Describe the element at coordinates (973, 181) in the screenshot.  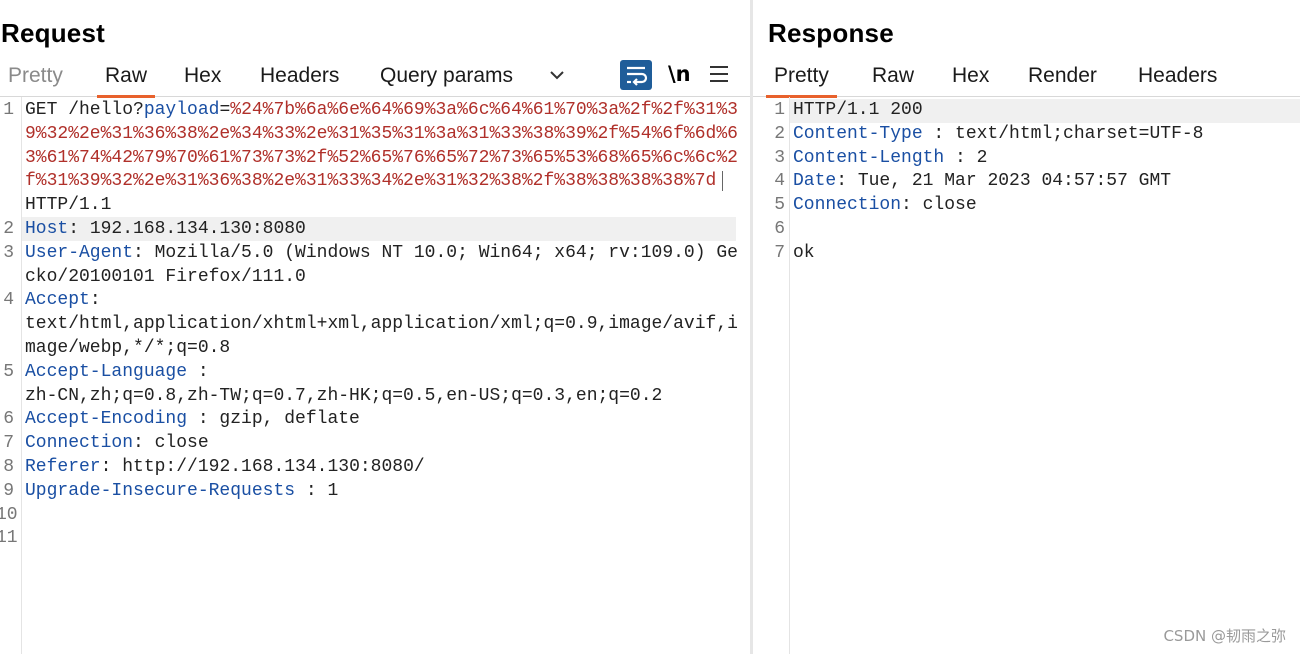
I see `response-line-4: 4 Date: Tue, 21 Mar 2023 04:57:57 GMT` at that location.